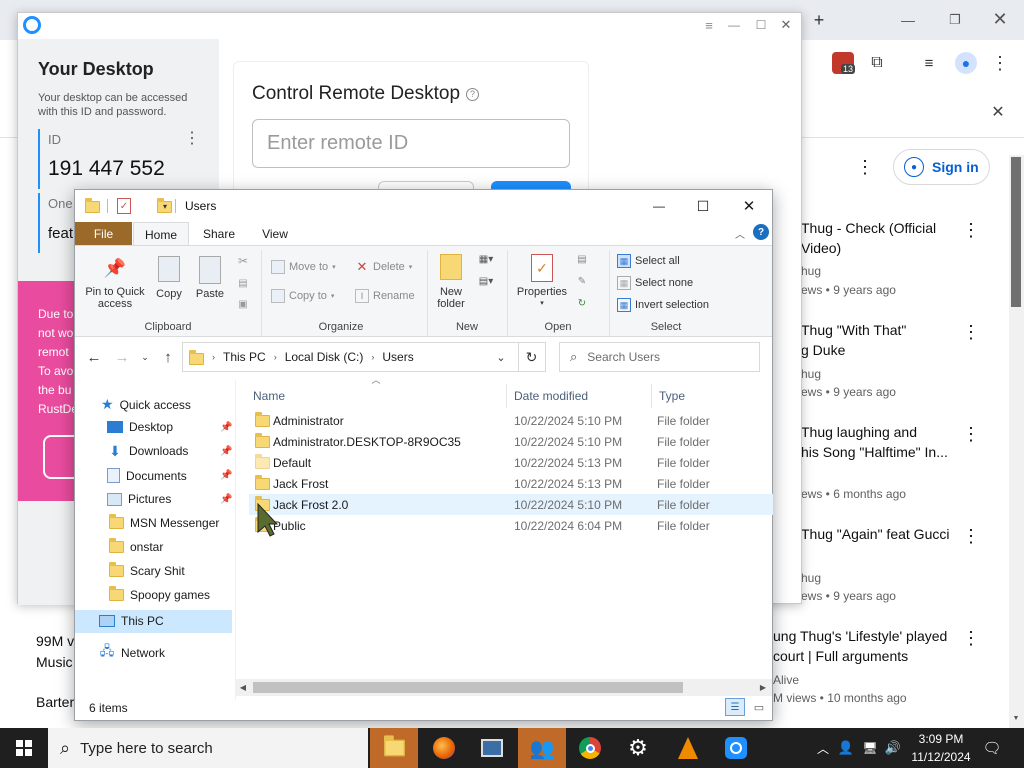 The image size is (1024, 768). I want to click on puzzle-icon: ⧉, so click(877, 63).